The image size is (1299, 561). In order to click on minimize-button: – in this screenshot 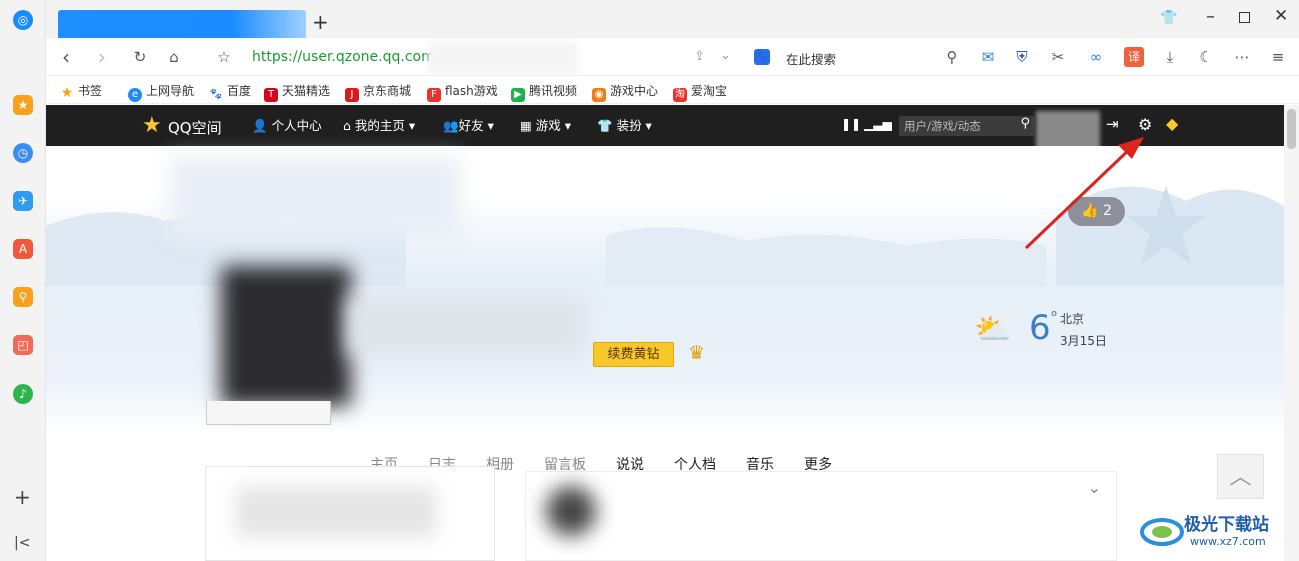, I will do `click(1210, 16)`.